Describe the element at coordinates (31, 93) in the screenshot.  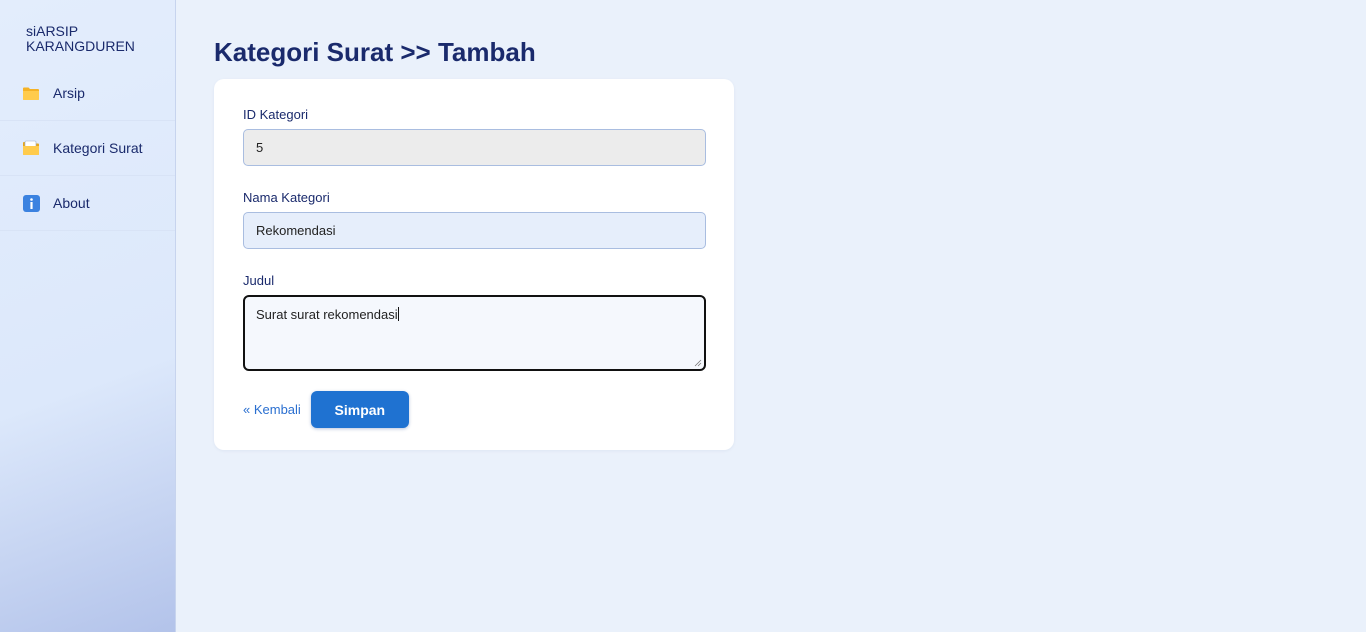
I see `folder-icon` at that location.